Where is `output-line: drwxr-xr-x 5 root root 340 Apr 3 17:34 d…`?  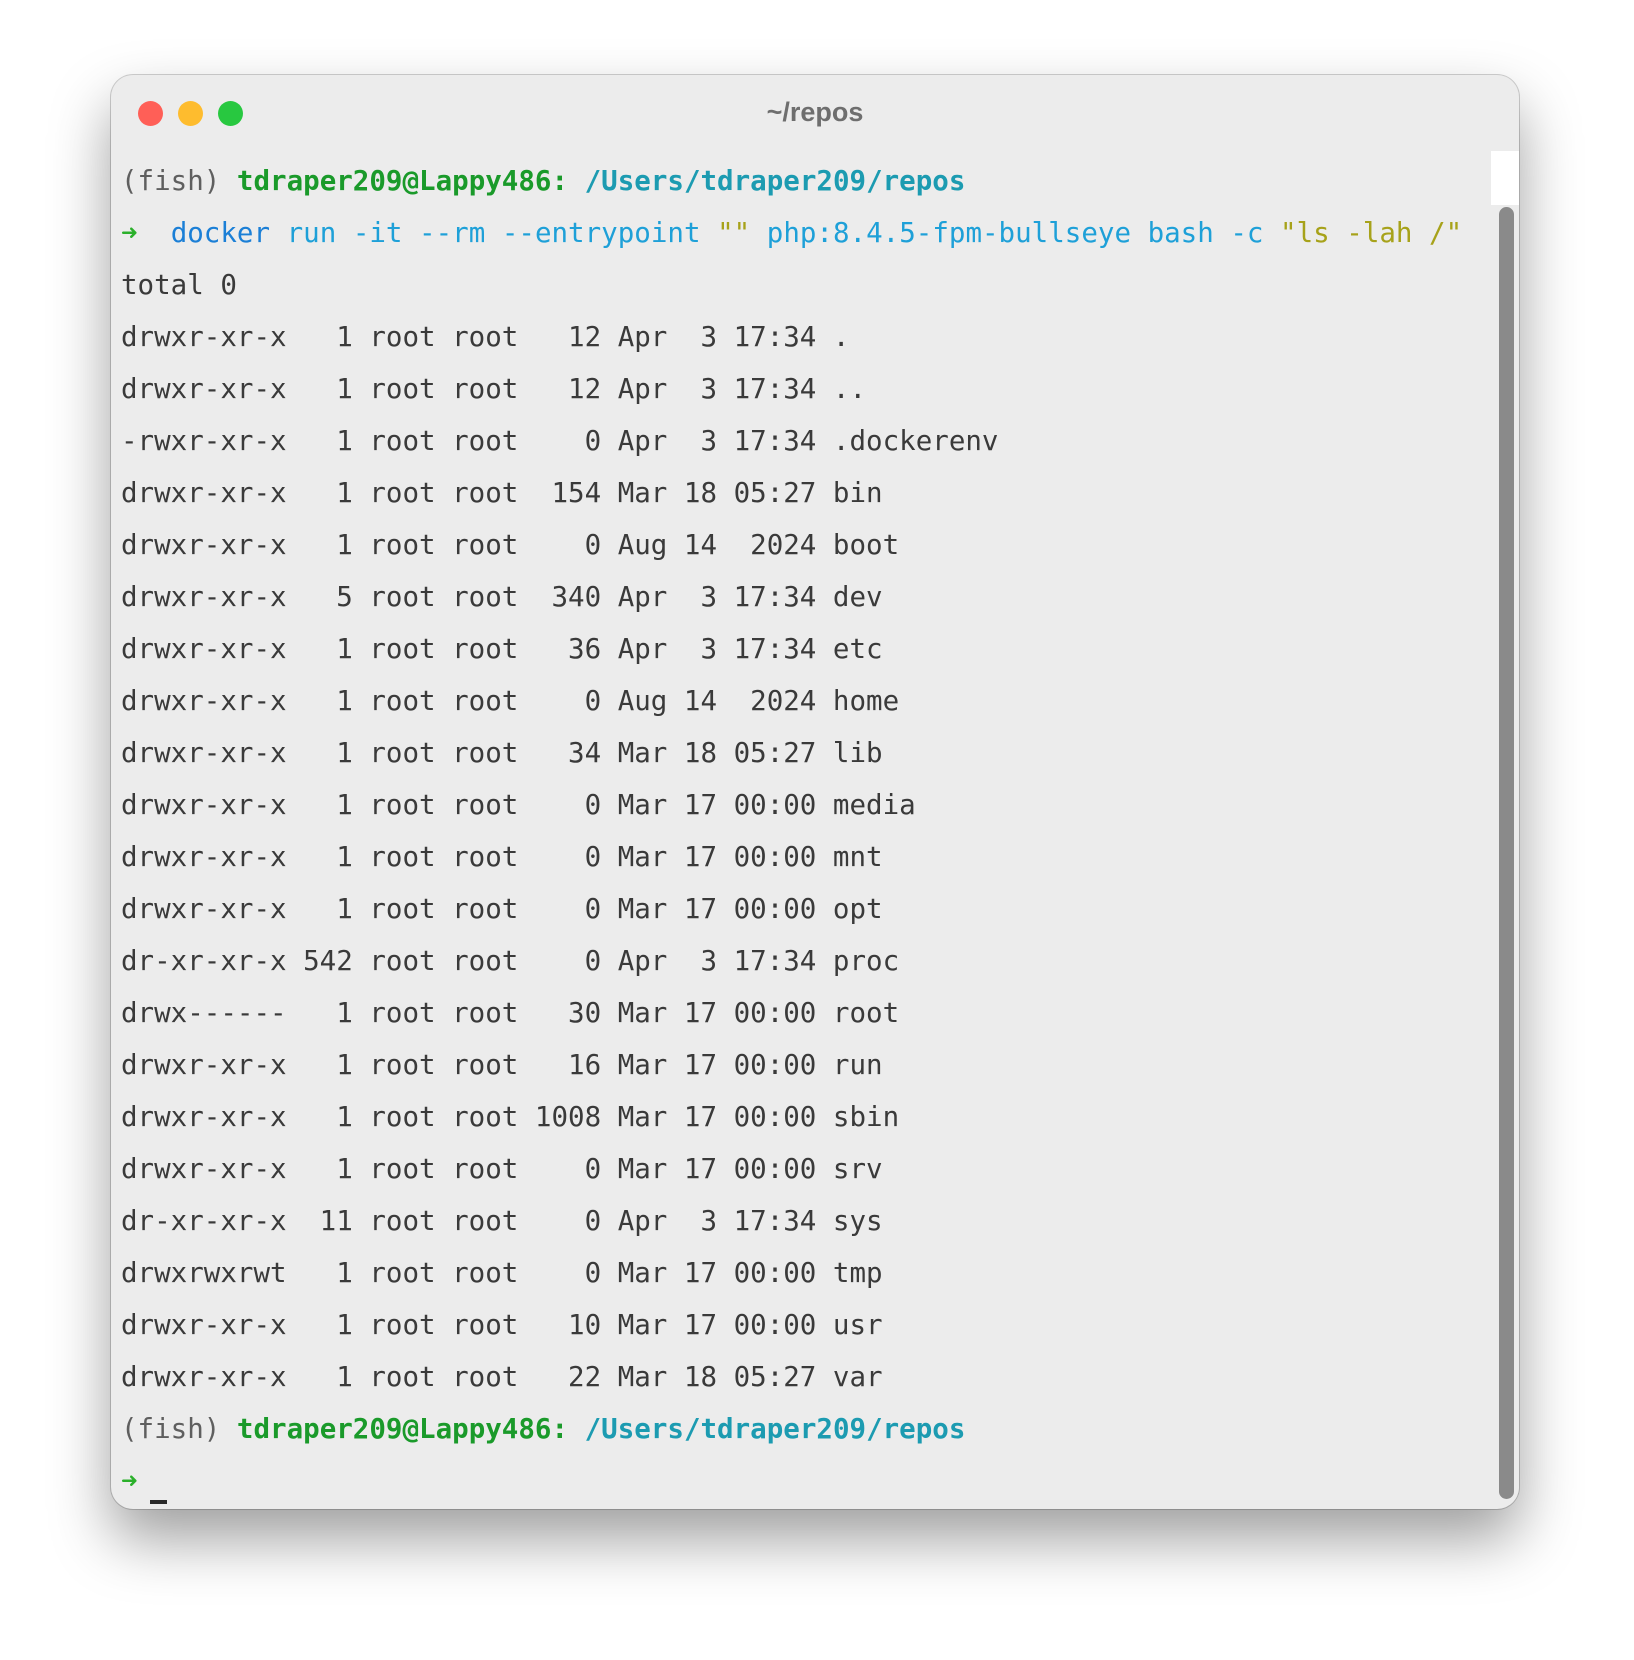
output-line: drwxr-xr-x 5 root root 340 Apr 3 17:34 d… is located at coordinates (502, 597).